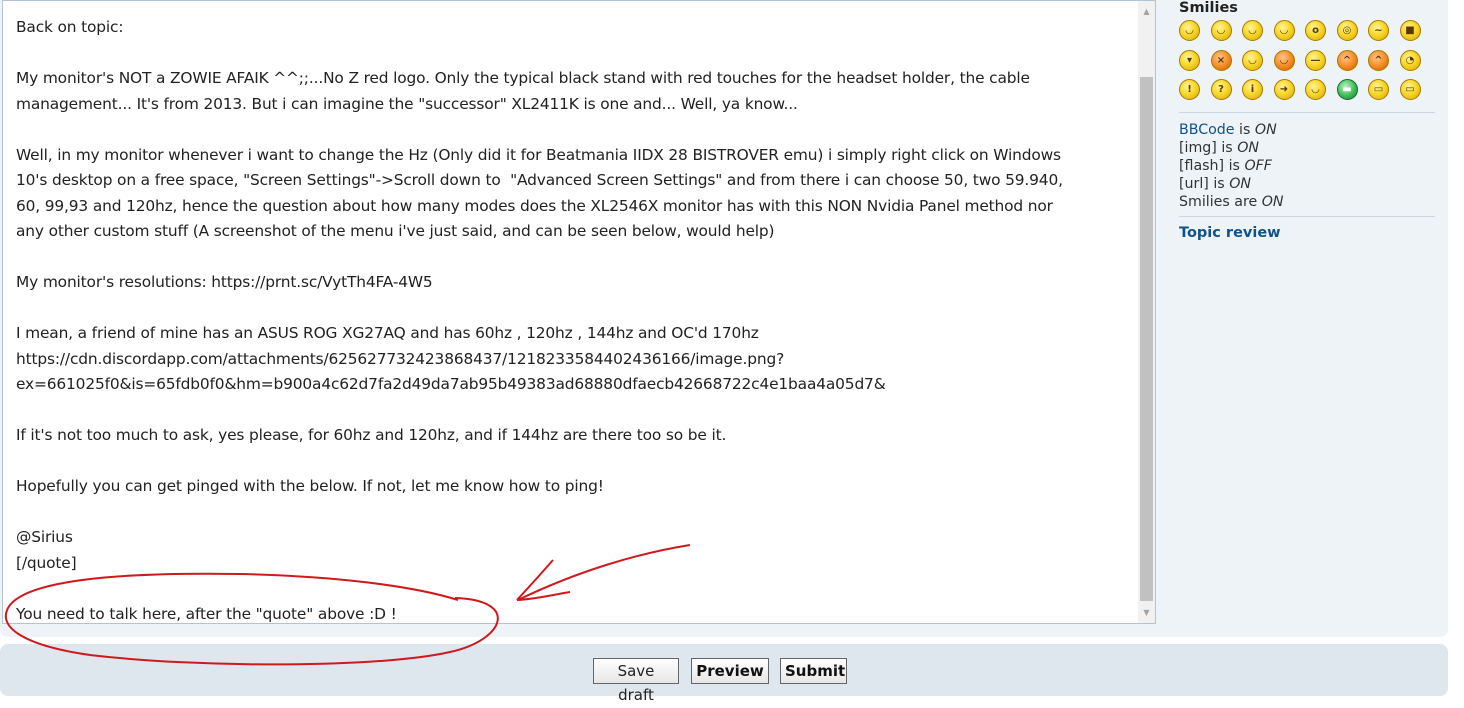  What do you see at coordinates (1410, 30) in the screenshot?
I see `cool-smiley-icon: ■` at bounding box center [1410, 30].